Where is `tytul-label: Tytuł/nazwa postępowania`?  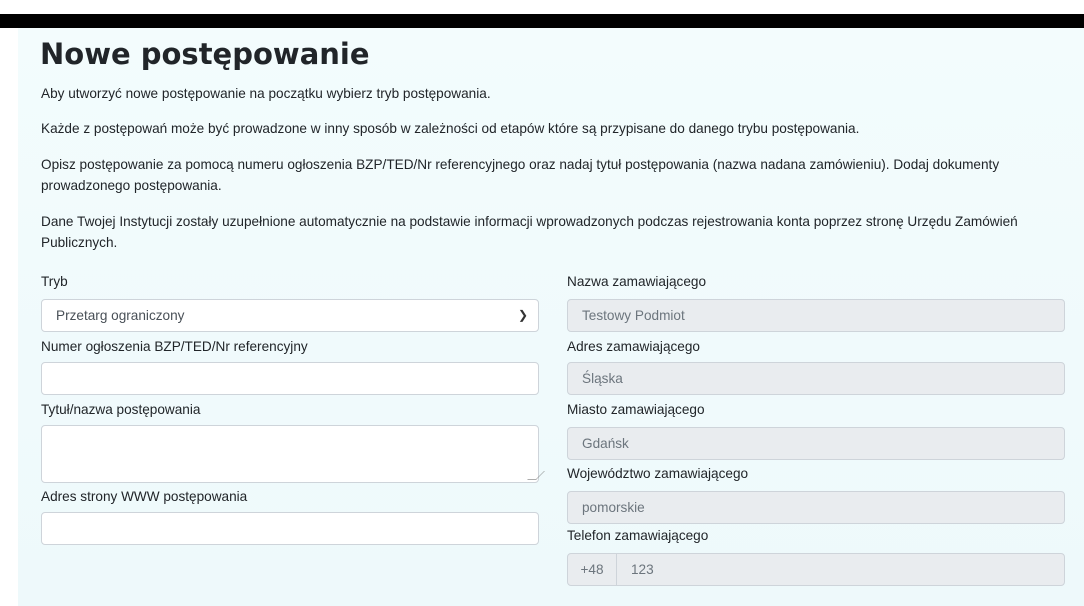
tytul-label: Tytuł/nazwa postępowania is located at coordinates (121, 409).